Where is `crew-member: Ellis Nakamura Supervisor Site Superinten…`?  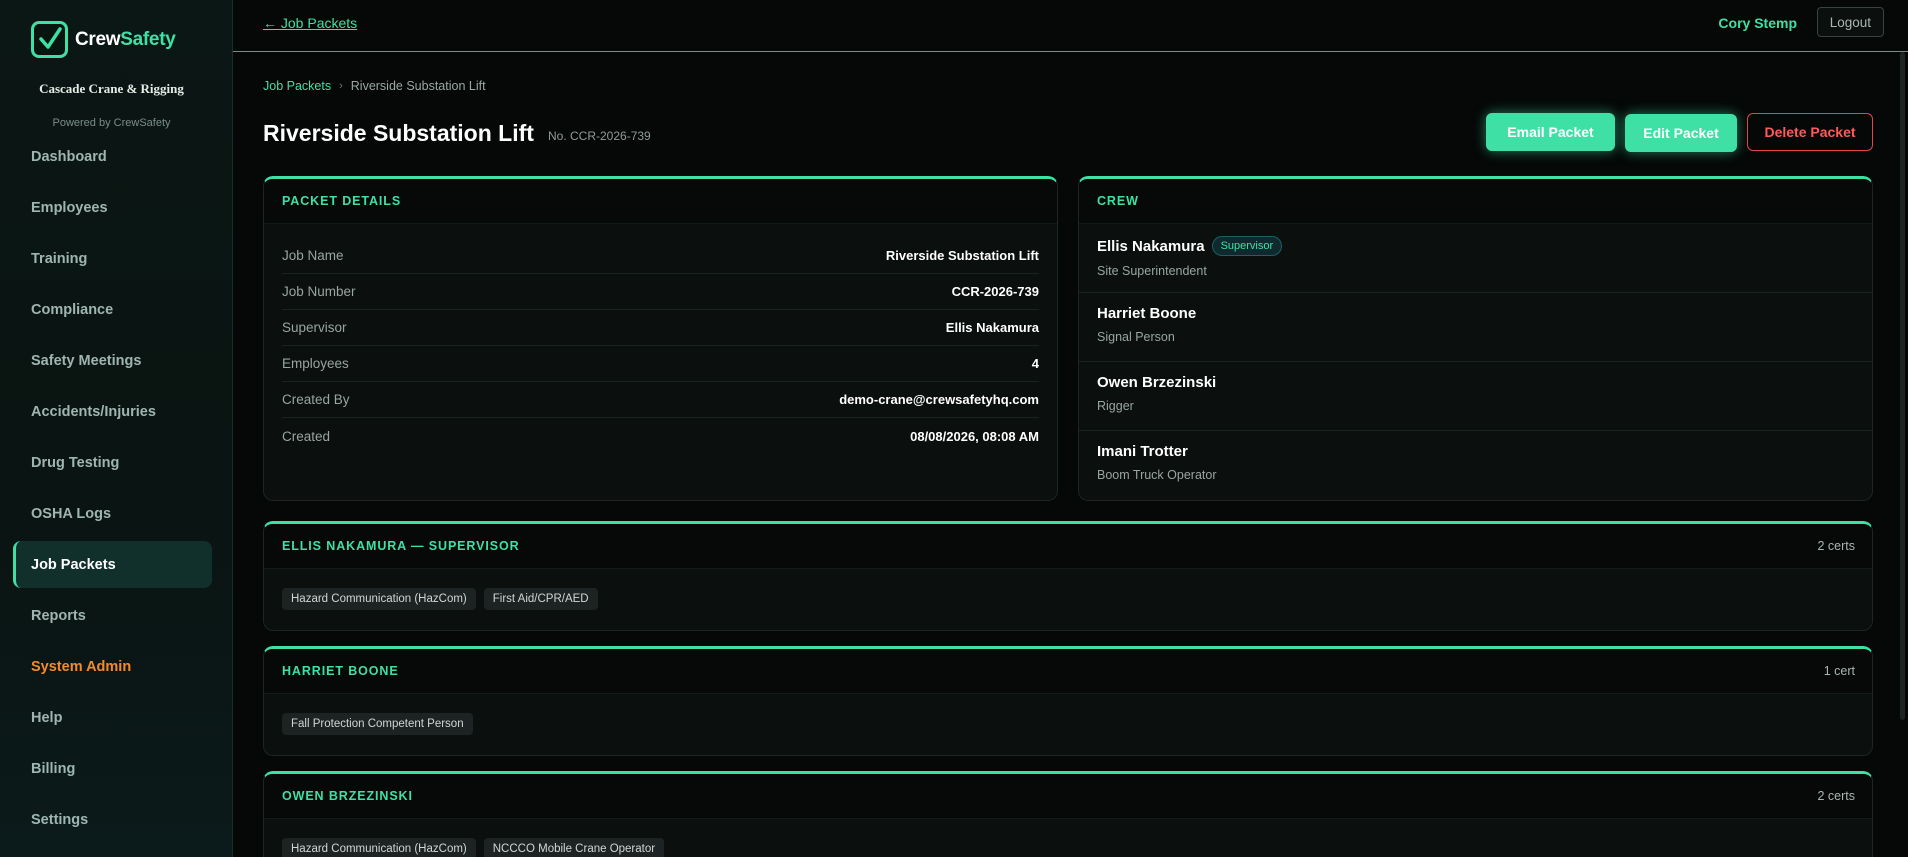 crew-member: Ellis Nakamura Supervisor Site Superinten… is located at coordinates (1475, 258).